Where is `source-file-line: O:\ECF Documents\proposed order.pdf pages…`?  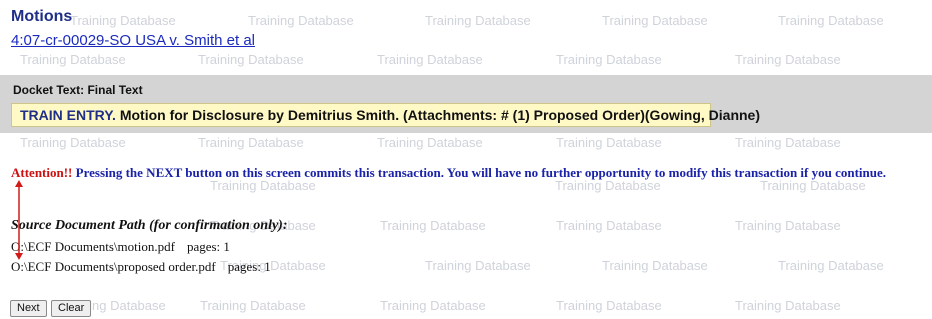
source-file-line: O:\ECF Documents\proposed order.pdf pages… is located at coordinates (141, 267).